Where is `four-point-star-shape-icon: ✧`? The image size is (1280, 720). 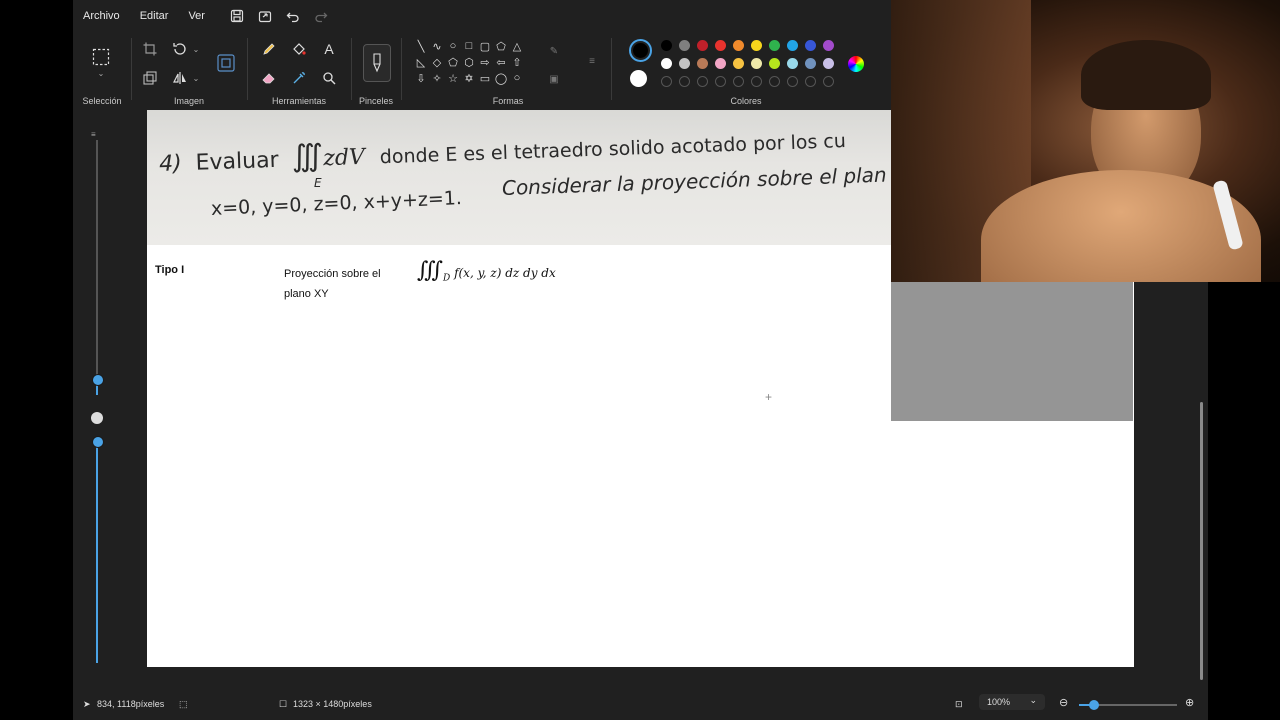
four-point-star-shape-icon: ✧ is located at coordinates (437, 78).